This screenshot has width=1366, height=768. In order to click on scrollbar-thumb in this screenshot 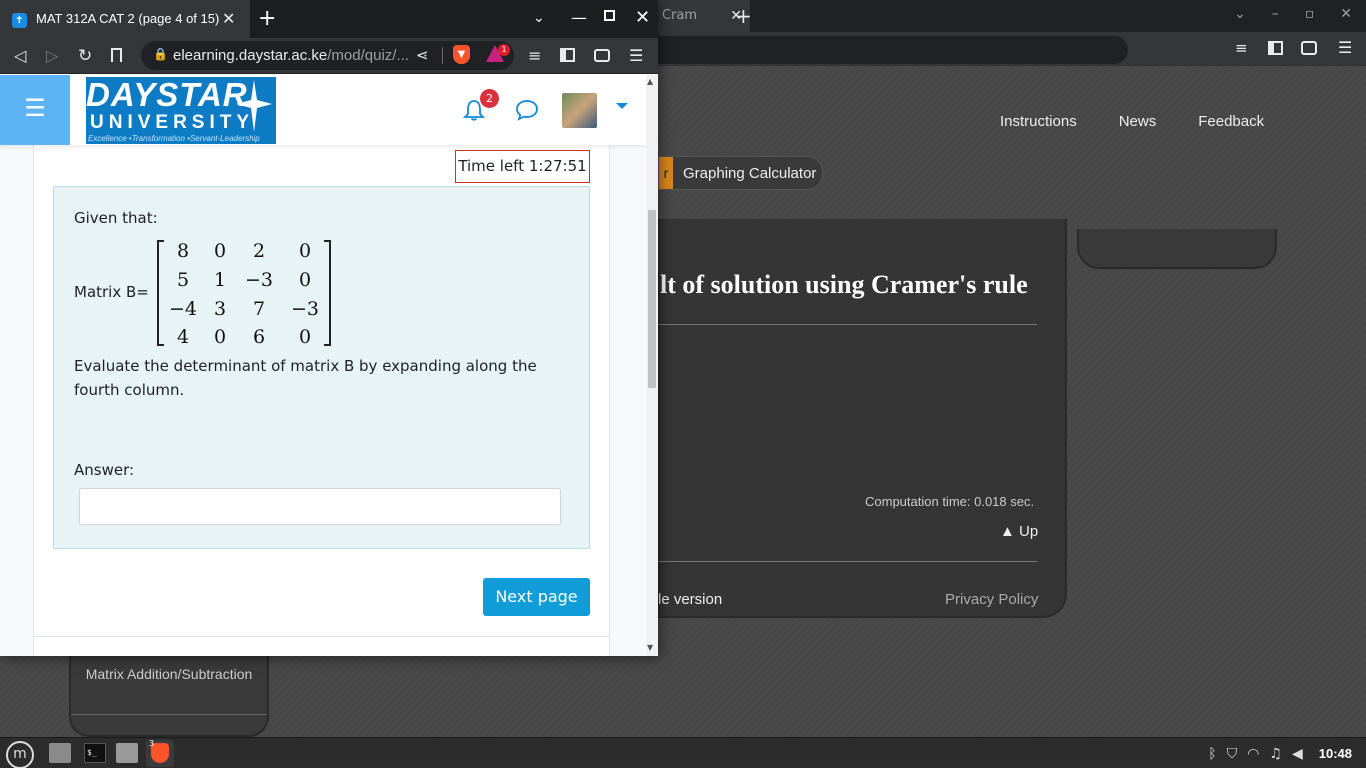, I will do `click(652, 299)`.